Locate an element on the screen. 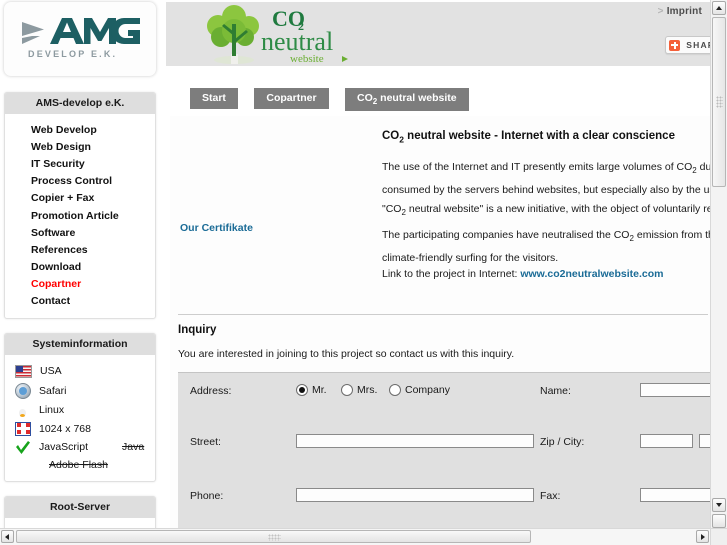  radio-mrs: Mrs. is located at coordinates (359, 390).